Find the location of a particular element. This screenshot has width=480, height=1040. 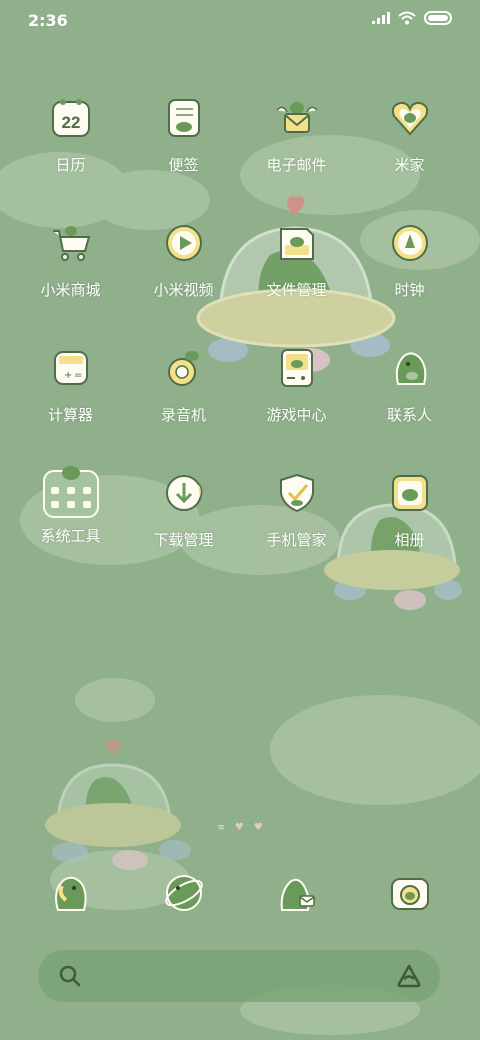

app-calculator: + = 计算器 is located at coordinates (70, 404).